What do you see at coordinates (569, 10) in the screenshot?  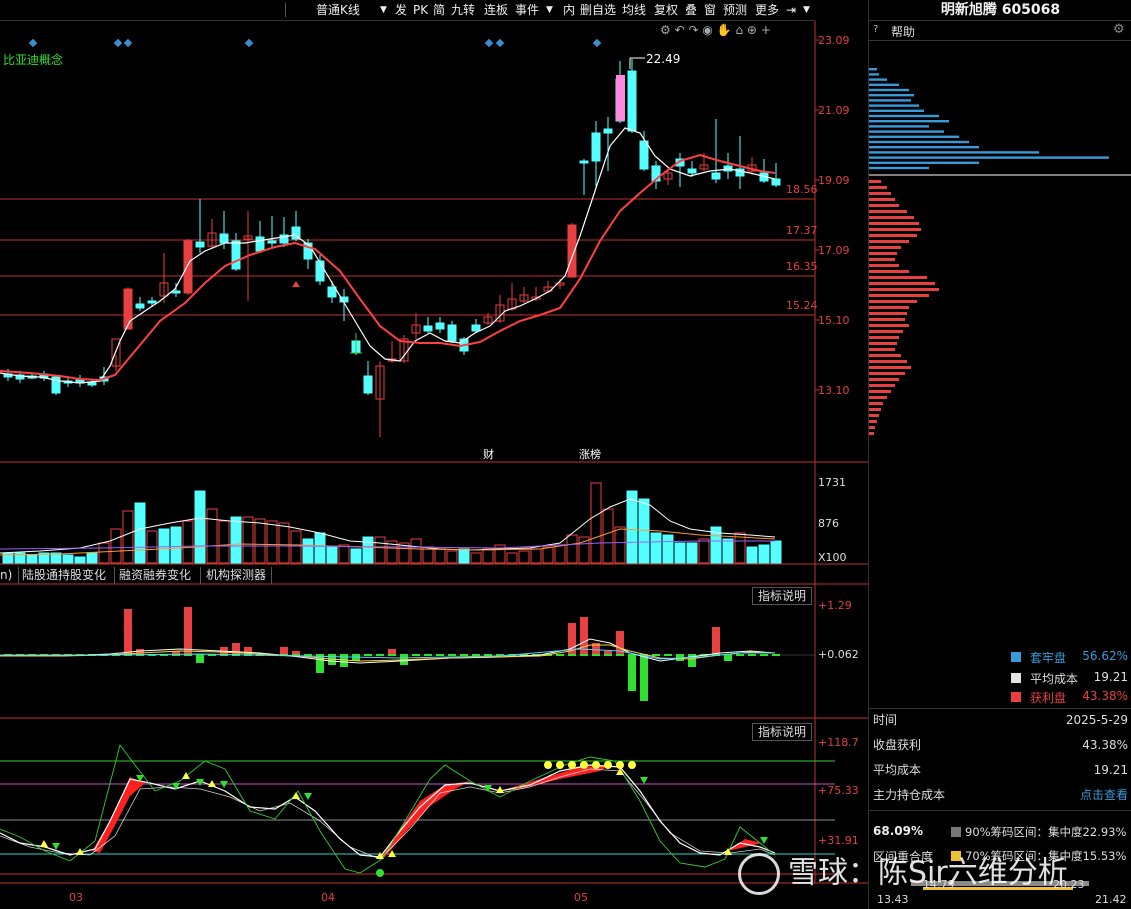 I see `tool-inner-button: 内` at bounding box center [569, 10].